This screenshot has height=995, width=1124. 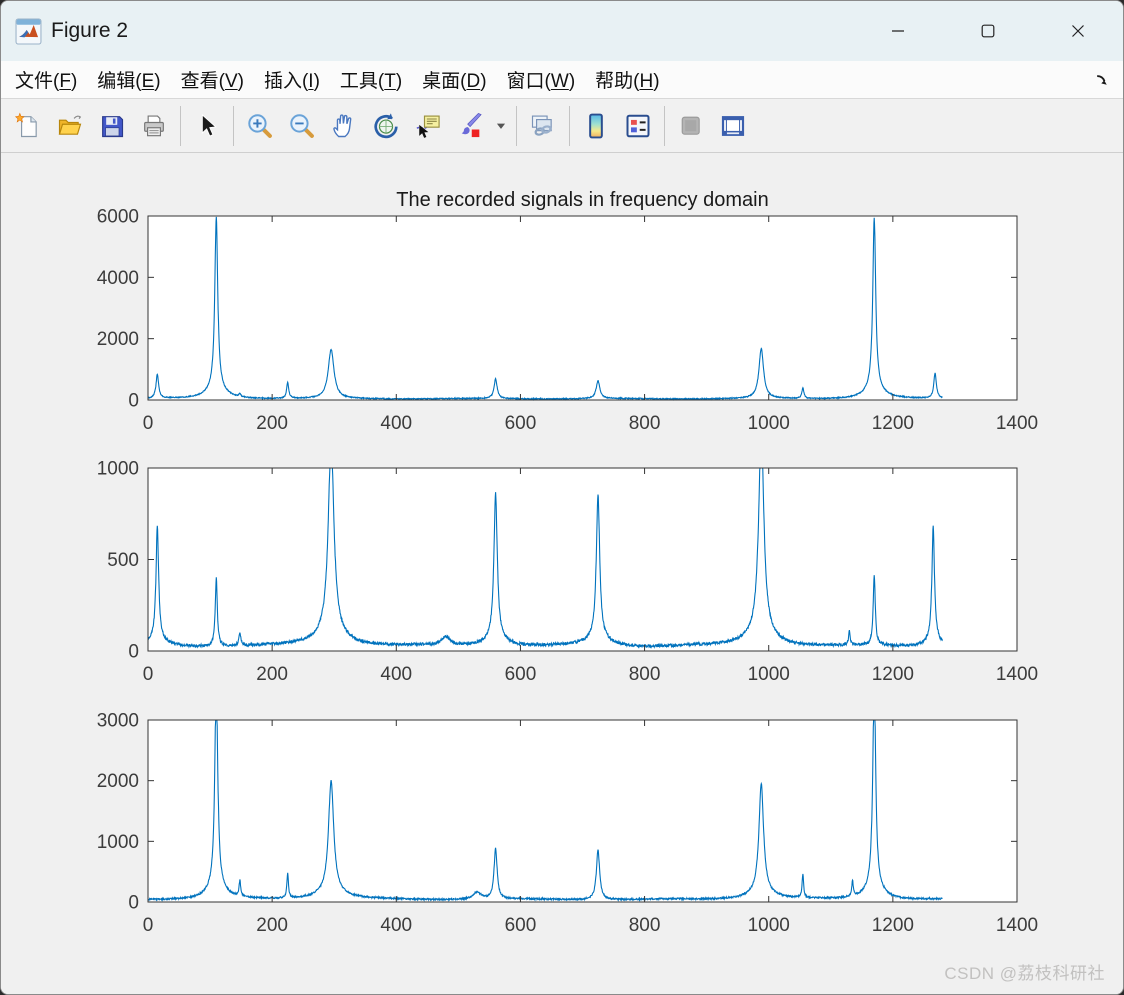 I want to click on colorbar-icon, so click(x=596, y=125).